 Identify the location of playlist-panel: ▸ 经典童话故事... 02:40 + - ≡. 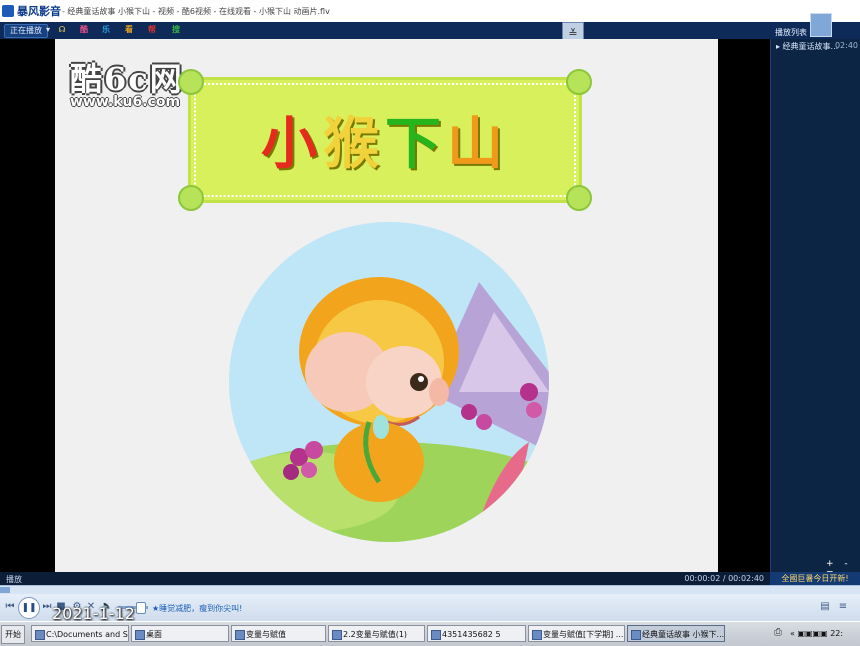
(815, 309).